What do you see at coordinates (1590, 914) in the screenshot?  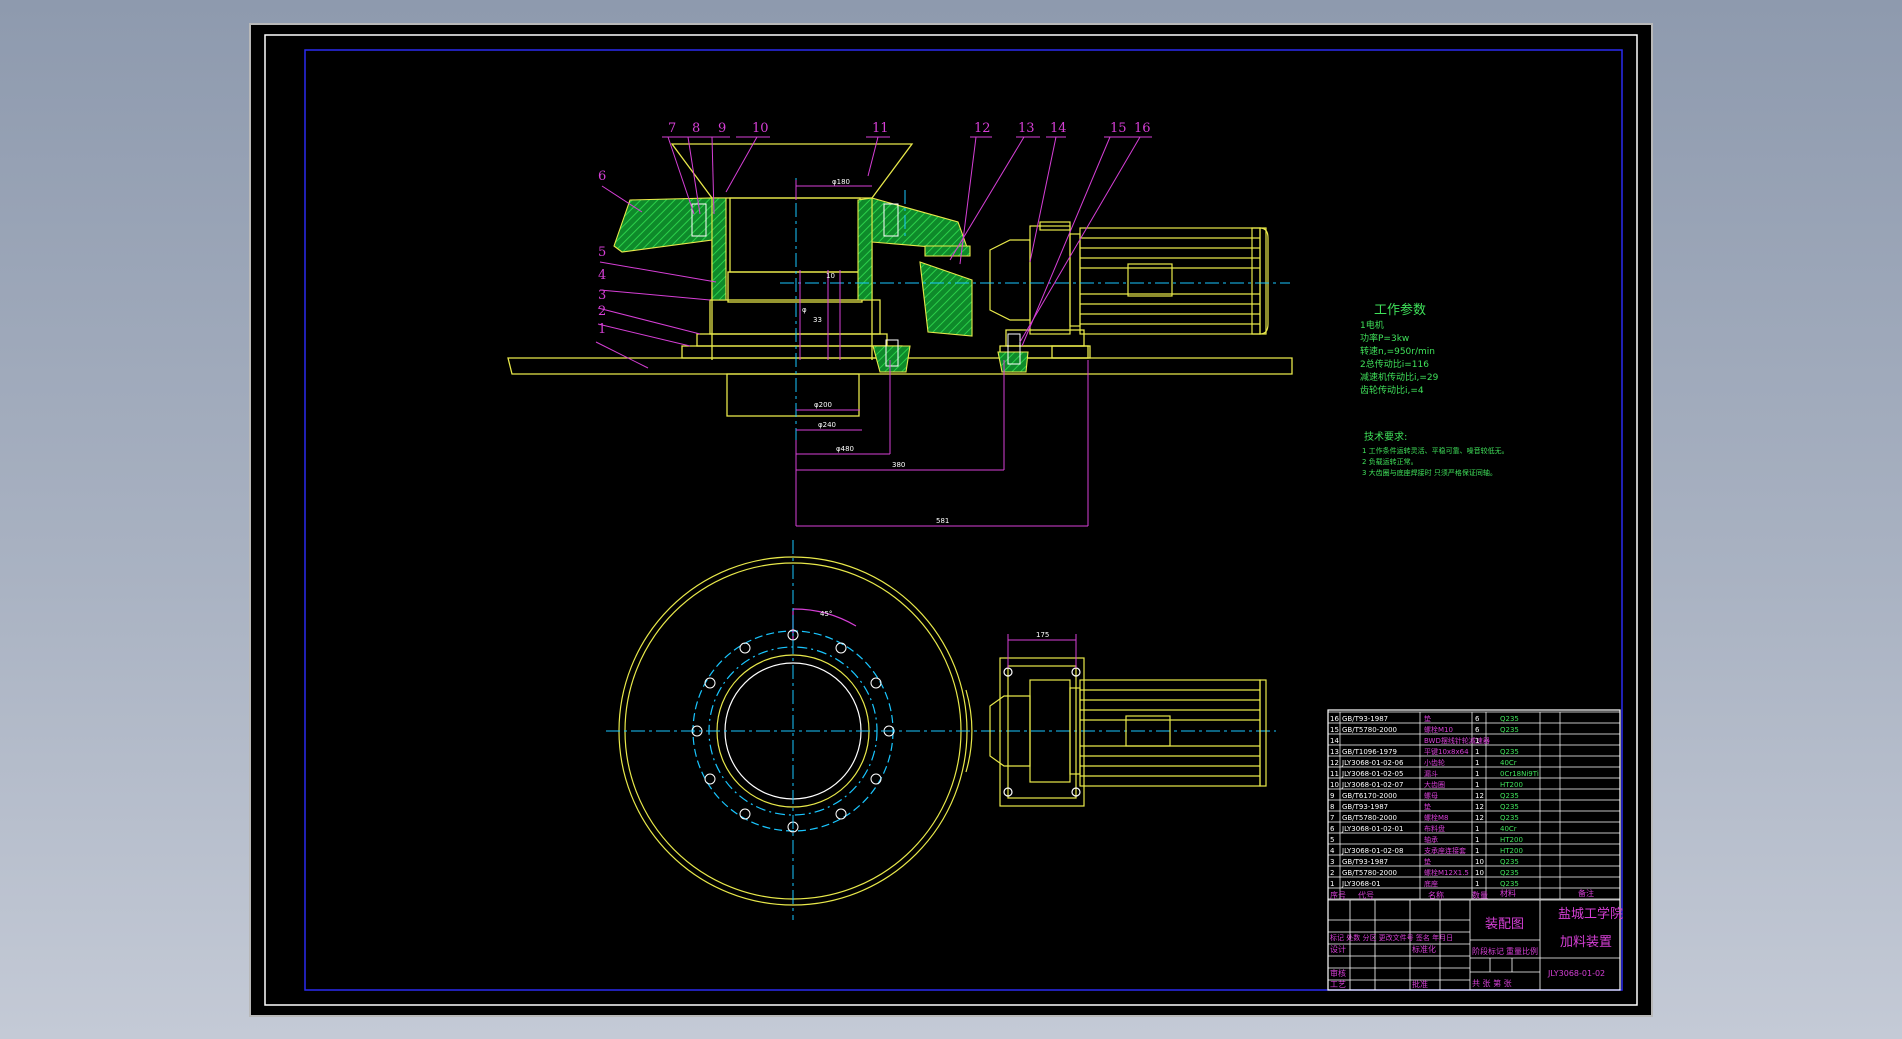 I see `school-name: 盐城工学院` at bounding box center [1590, 914].